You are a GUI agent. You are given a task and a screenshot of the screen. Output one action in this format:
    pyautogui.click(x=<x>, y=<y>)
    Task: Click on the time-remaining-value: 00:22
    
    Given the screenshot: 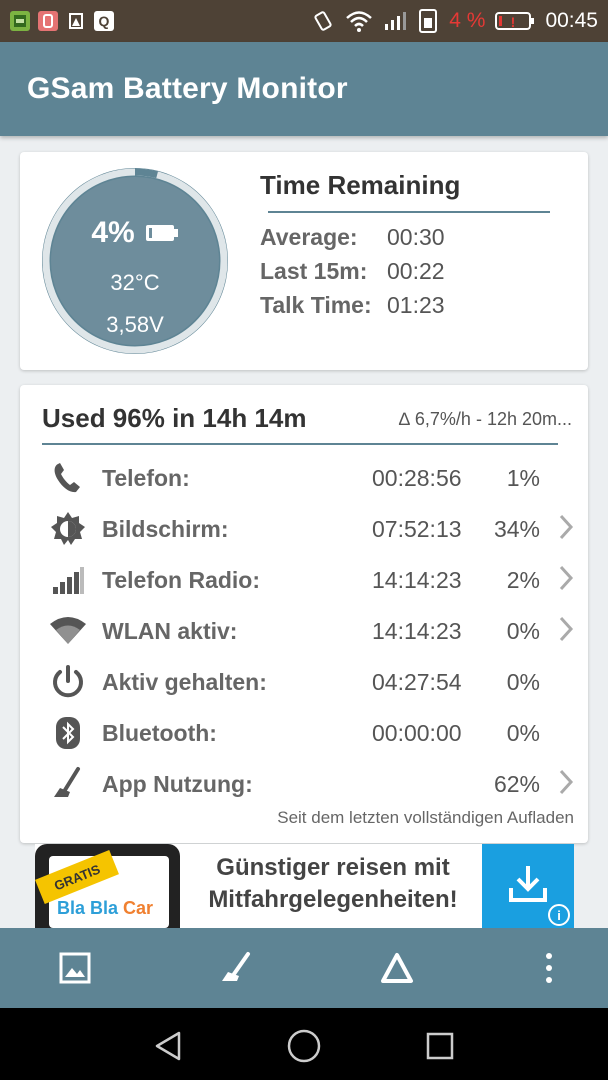 What is the action you would take?
    pyautogui.click(x=416, y=271)
    